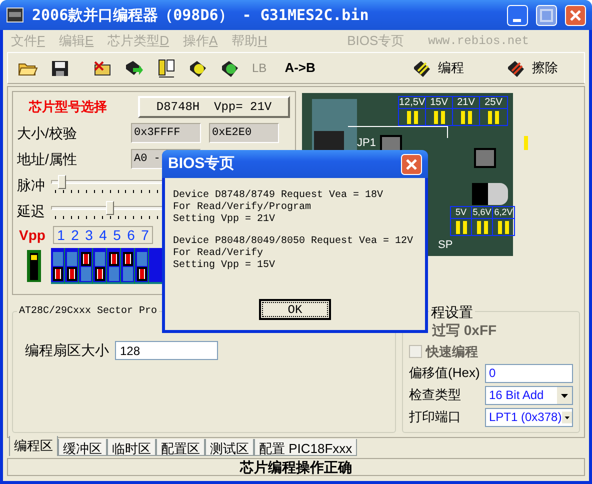 The width and height of the screenshot is (592, 484). What do you see at coordinates (244, 133) in the screenshot?
I see `readonly-field: 0xE2E0` at bounding box center [244, 133].